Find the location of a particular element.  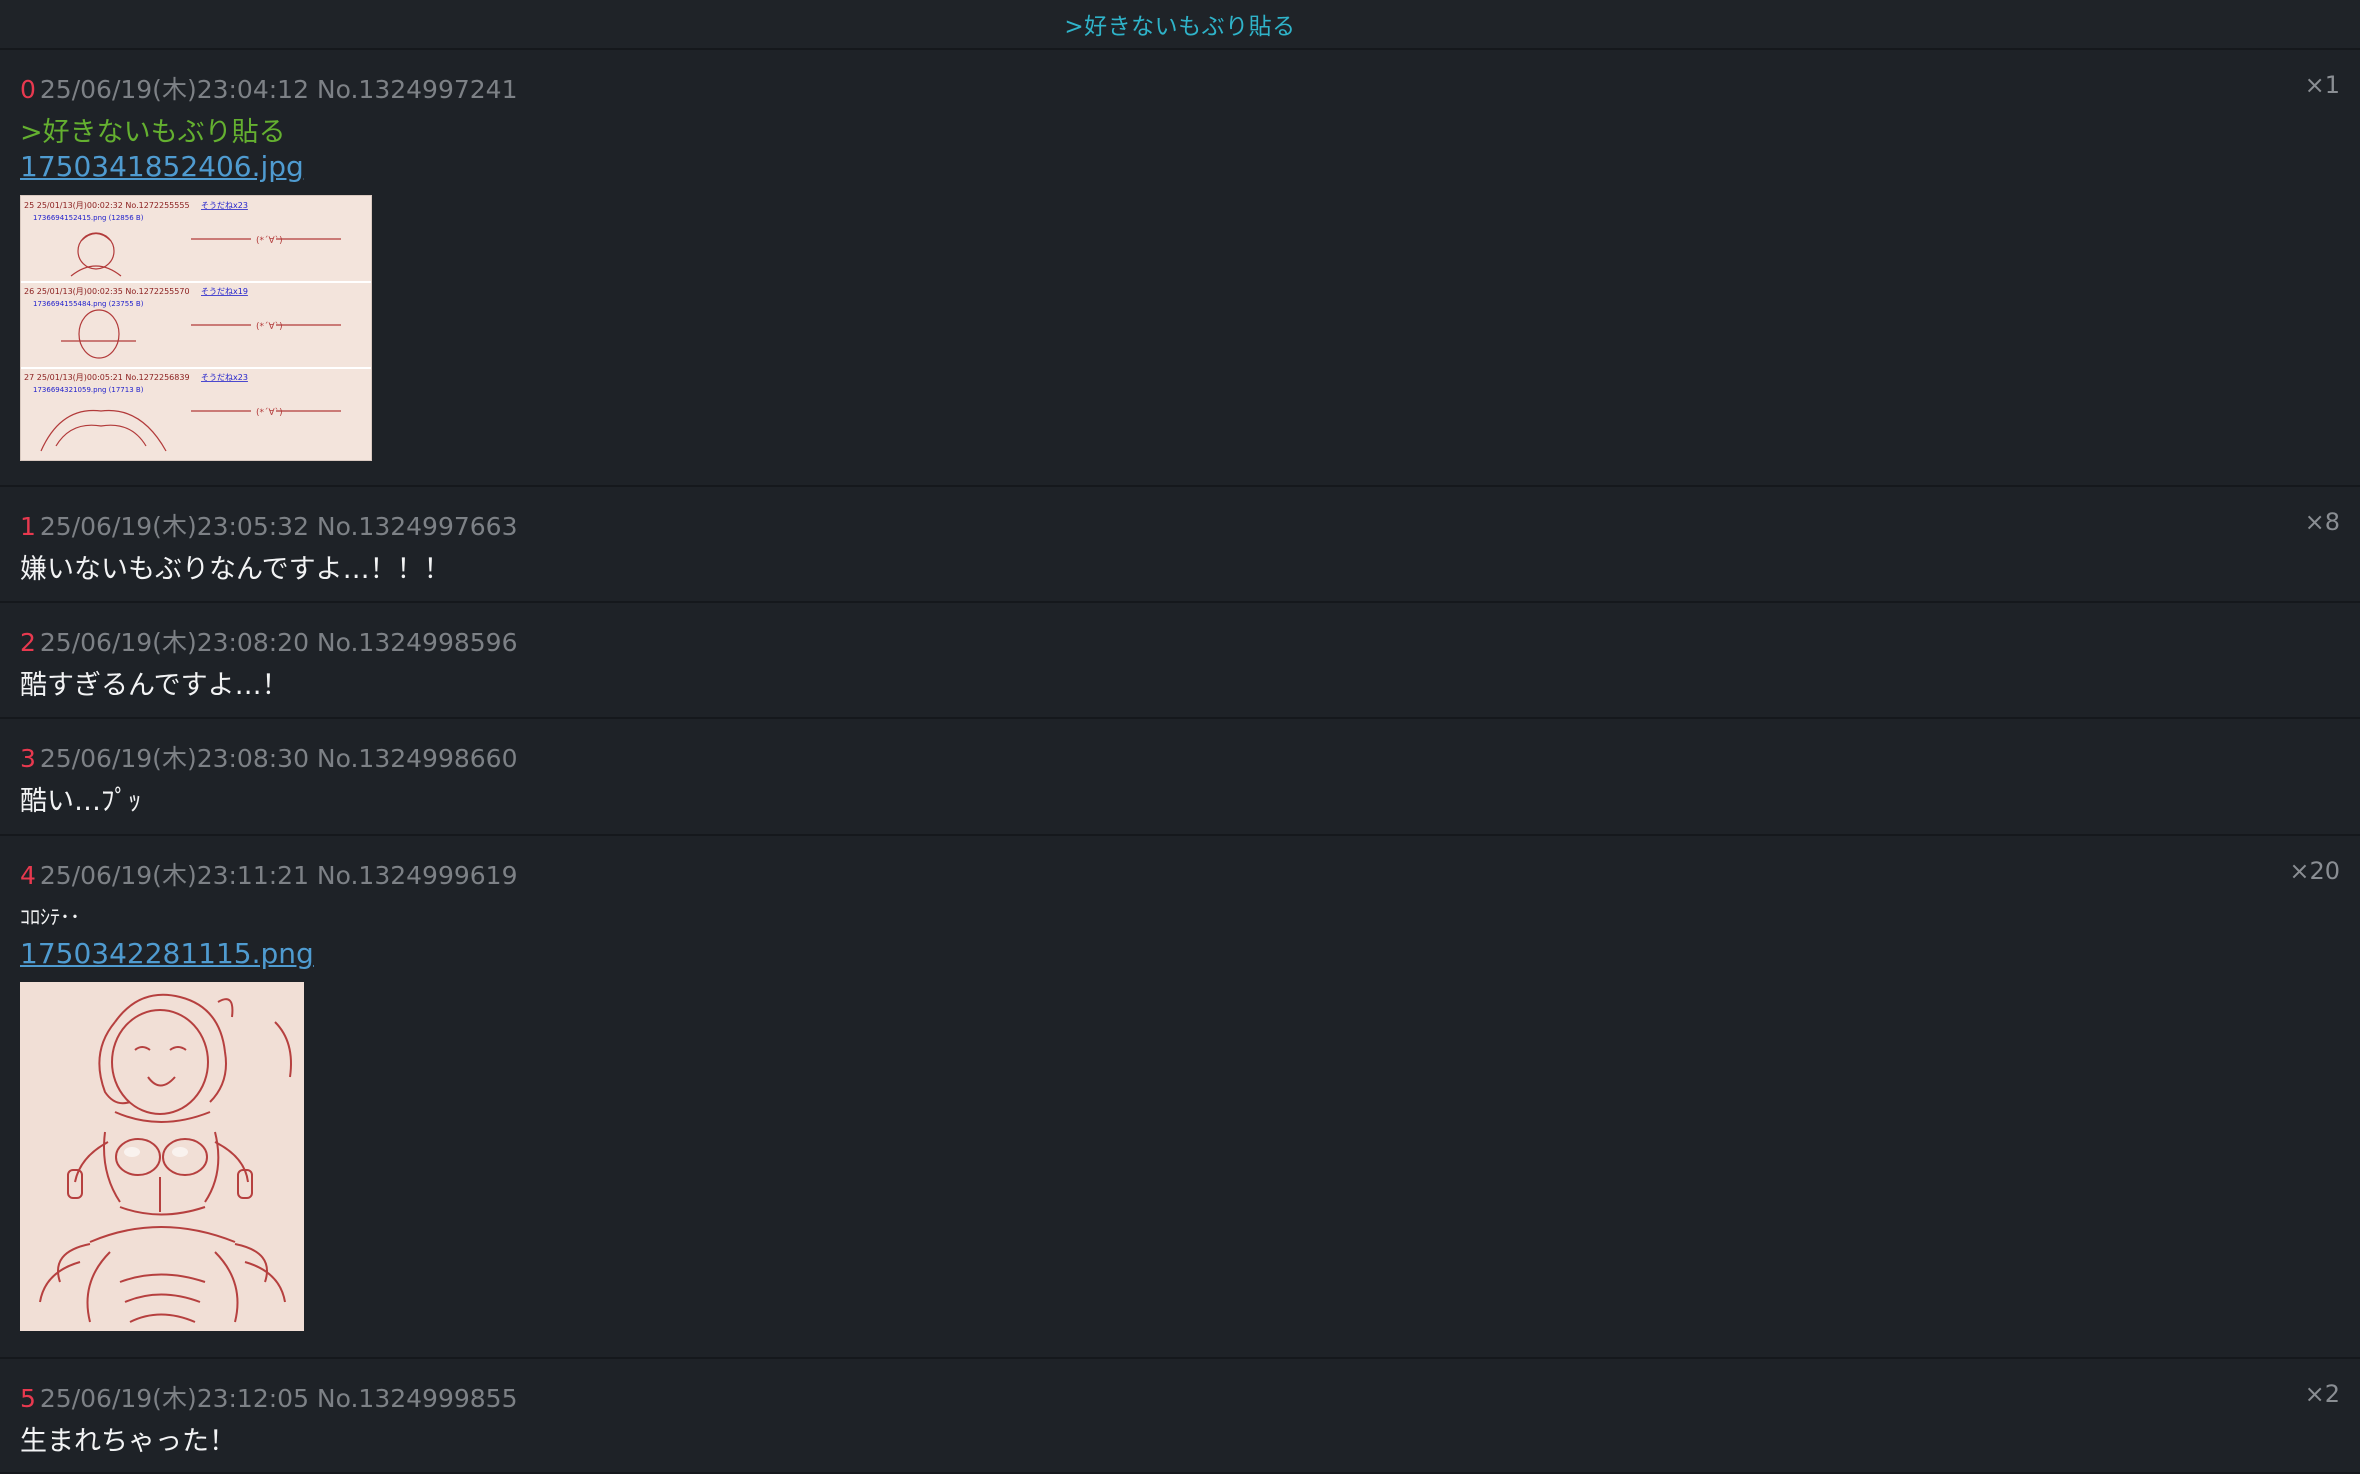

thumb-row-meta: 25 25/01/13(月)00:02:32 No.1272255555 is located at coordinates (107, 205).